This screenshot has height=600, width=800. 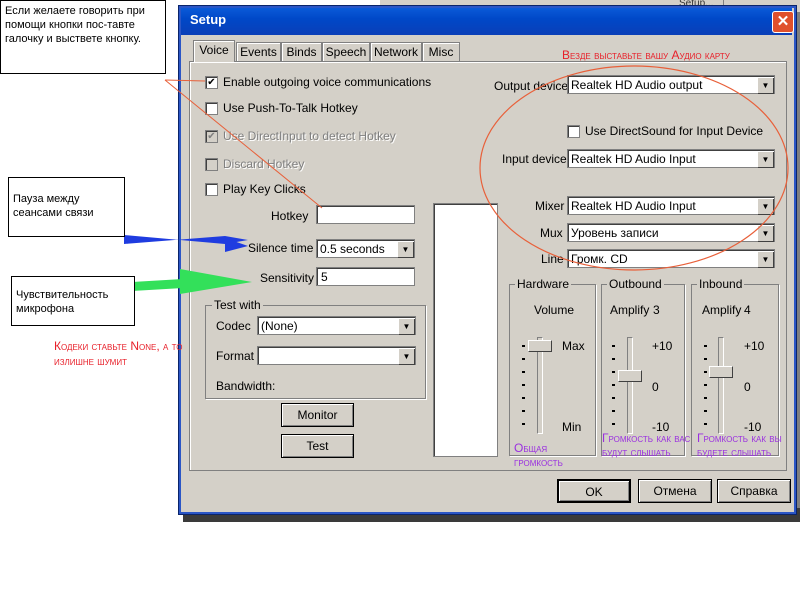 What do you see at coordinates (73, 301) in the screenshot?
I see `sensitivity-note: Чувствительность микрофона` at bounding box center [73, 301].